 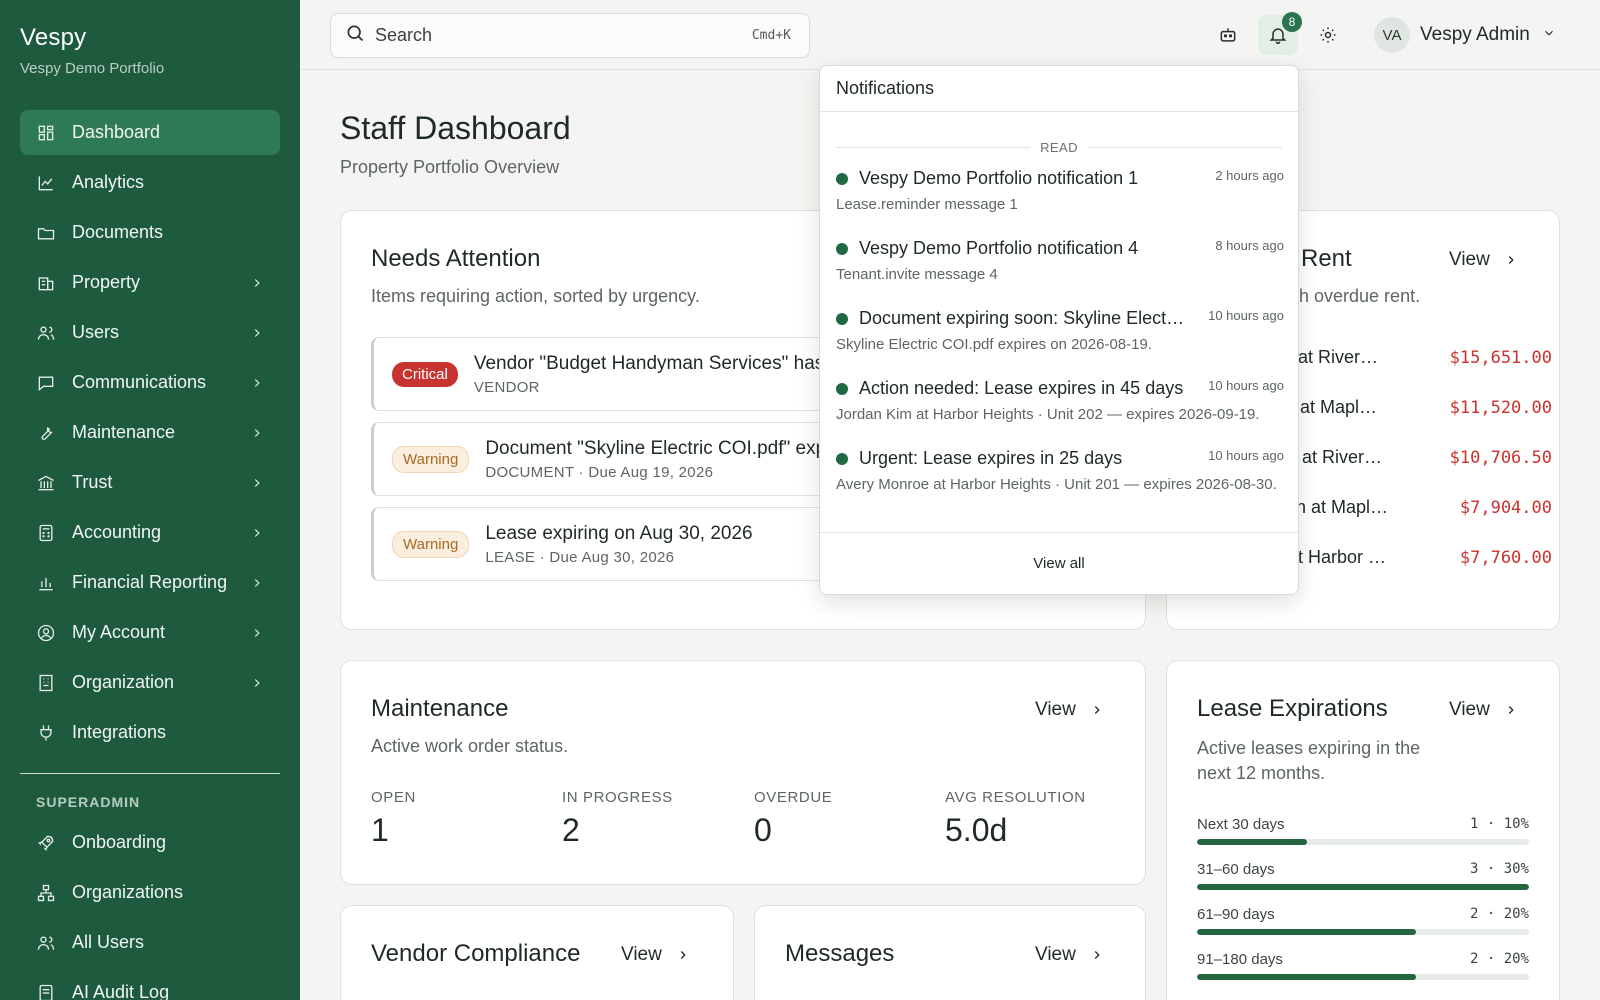 What do you see at coordinates (53, 37) in the screenshot?
I see `brand-title: Vespy` at bounding box center [53, 37].